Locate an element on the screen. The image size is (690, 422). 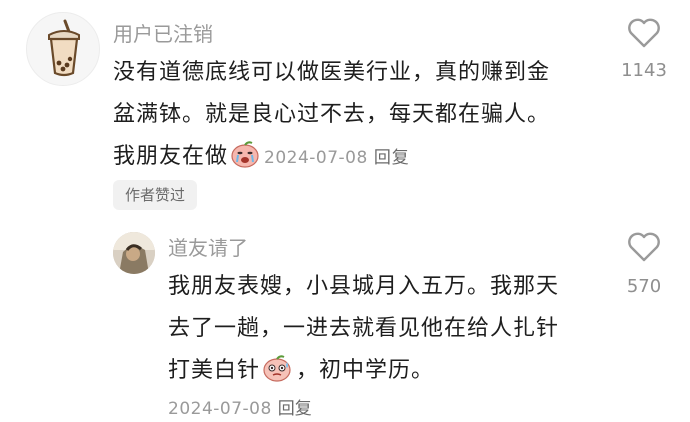
author-liked-badge: 作者赞过 is located at coordinates (155, 195).